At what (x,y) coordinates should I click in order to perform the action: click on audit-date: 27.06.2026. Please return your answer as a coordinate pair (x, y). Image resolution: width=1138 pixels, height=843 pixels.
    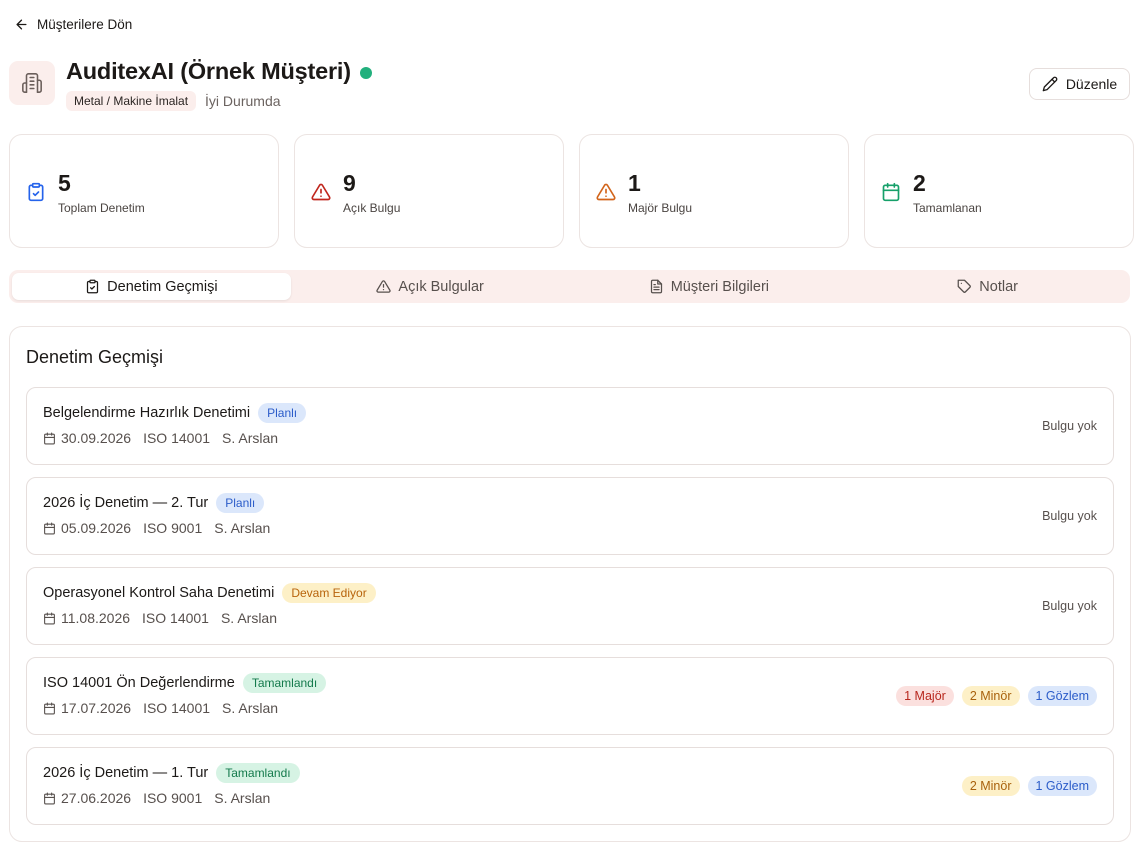
    Looking at the image, I should click on (87, 798).